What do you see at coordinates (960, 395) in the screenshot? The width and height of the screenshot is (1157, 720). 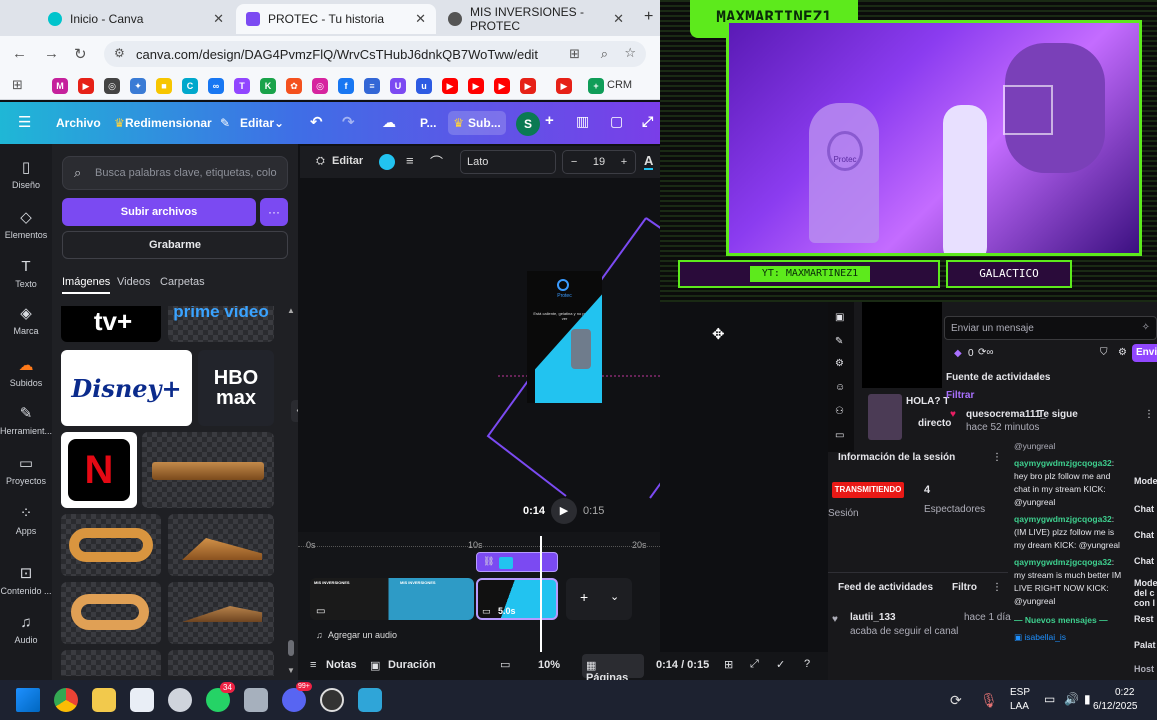 I see `filter-link: Filtrar` at bounding box center [960, 395].